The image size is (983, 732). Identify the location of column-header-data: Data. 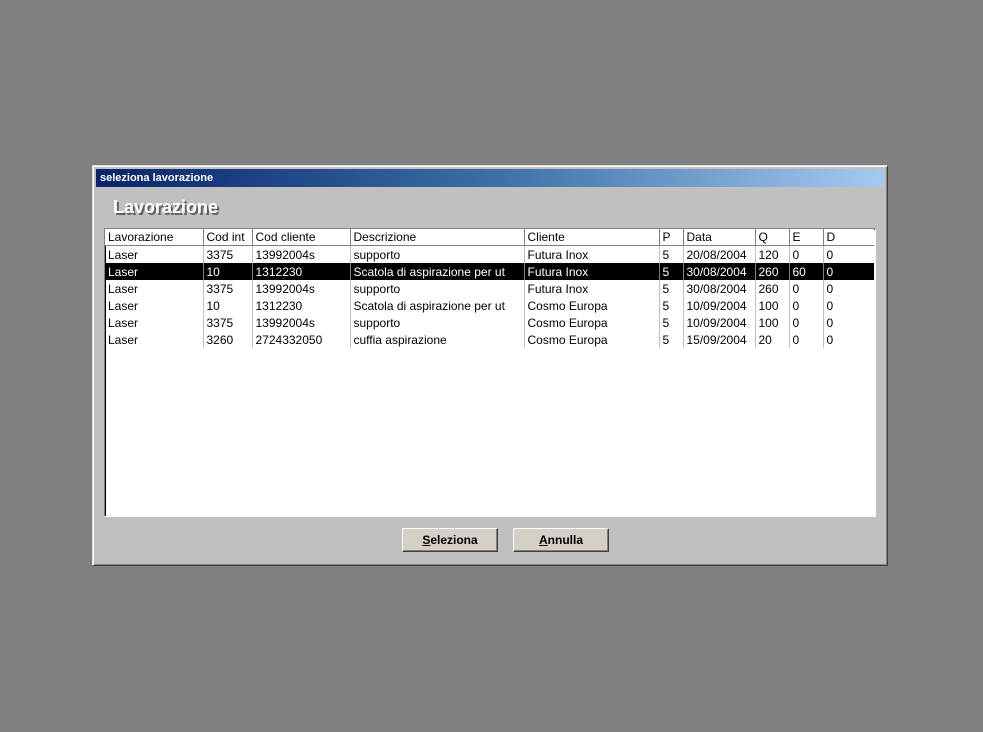
(719, 237).